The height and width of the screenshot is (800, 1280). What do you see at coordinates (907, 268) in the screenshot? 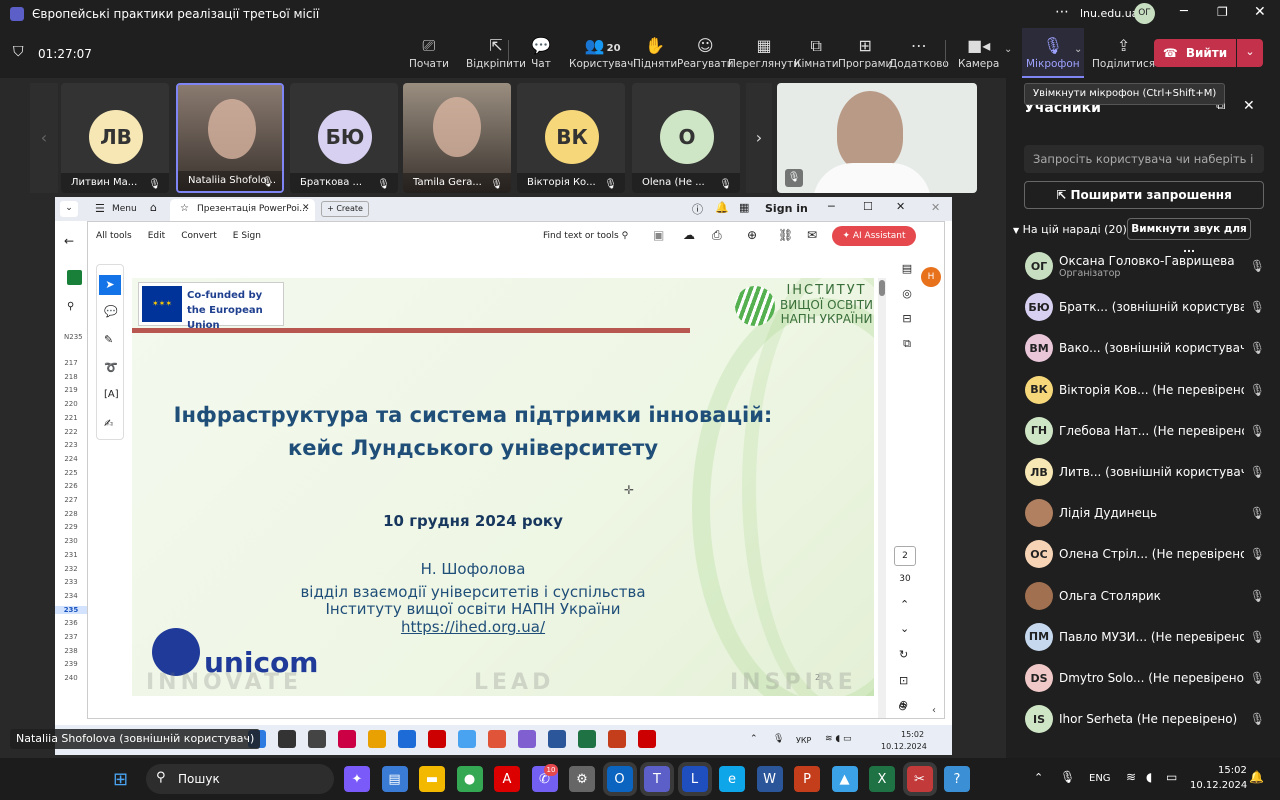
I see `notes-icon: ▤` at bounding box center [907, 268].